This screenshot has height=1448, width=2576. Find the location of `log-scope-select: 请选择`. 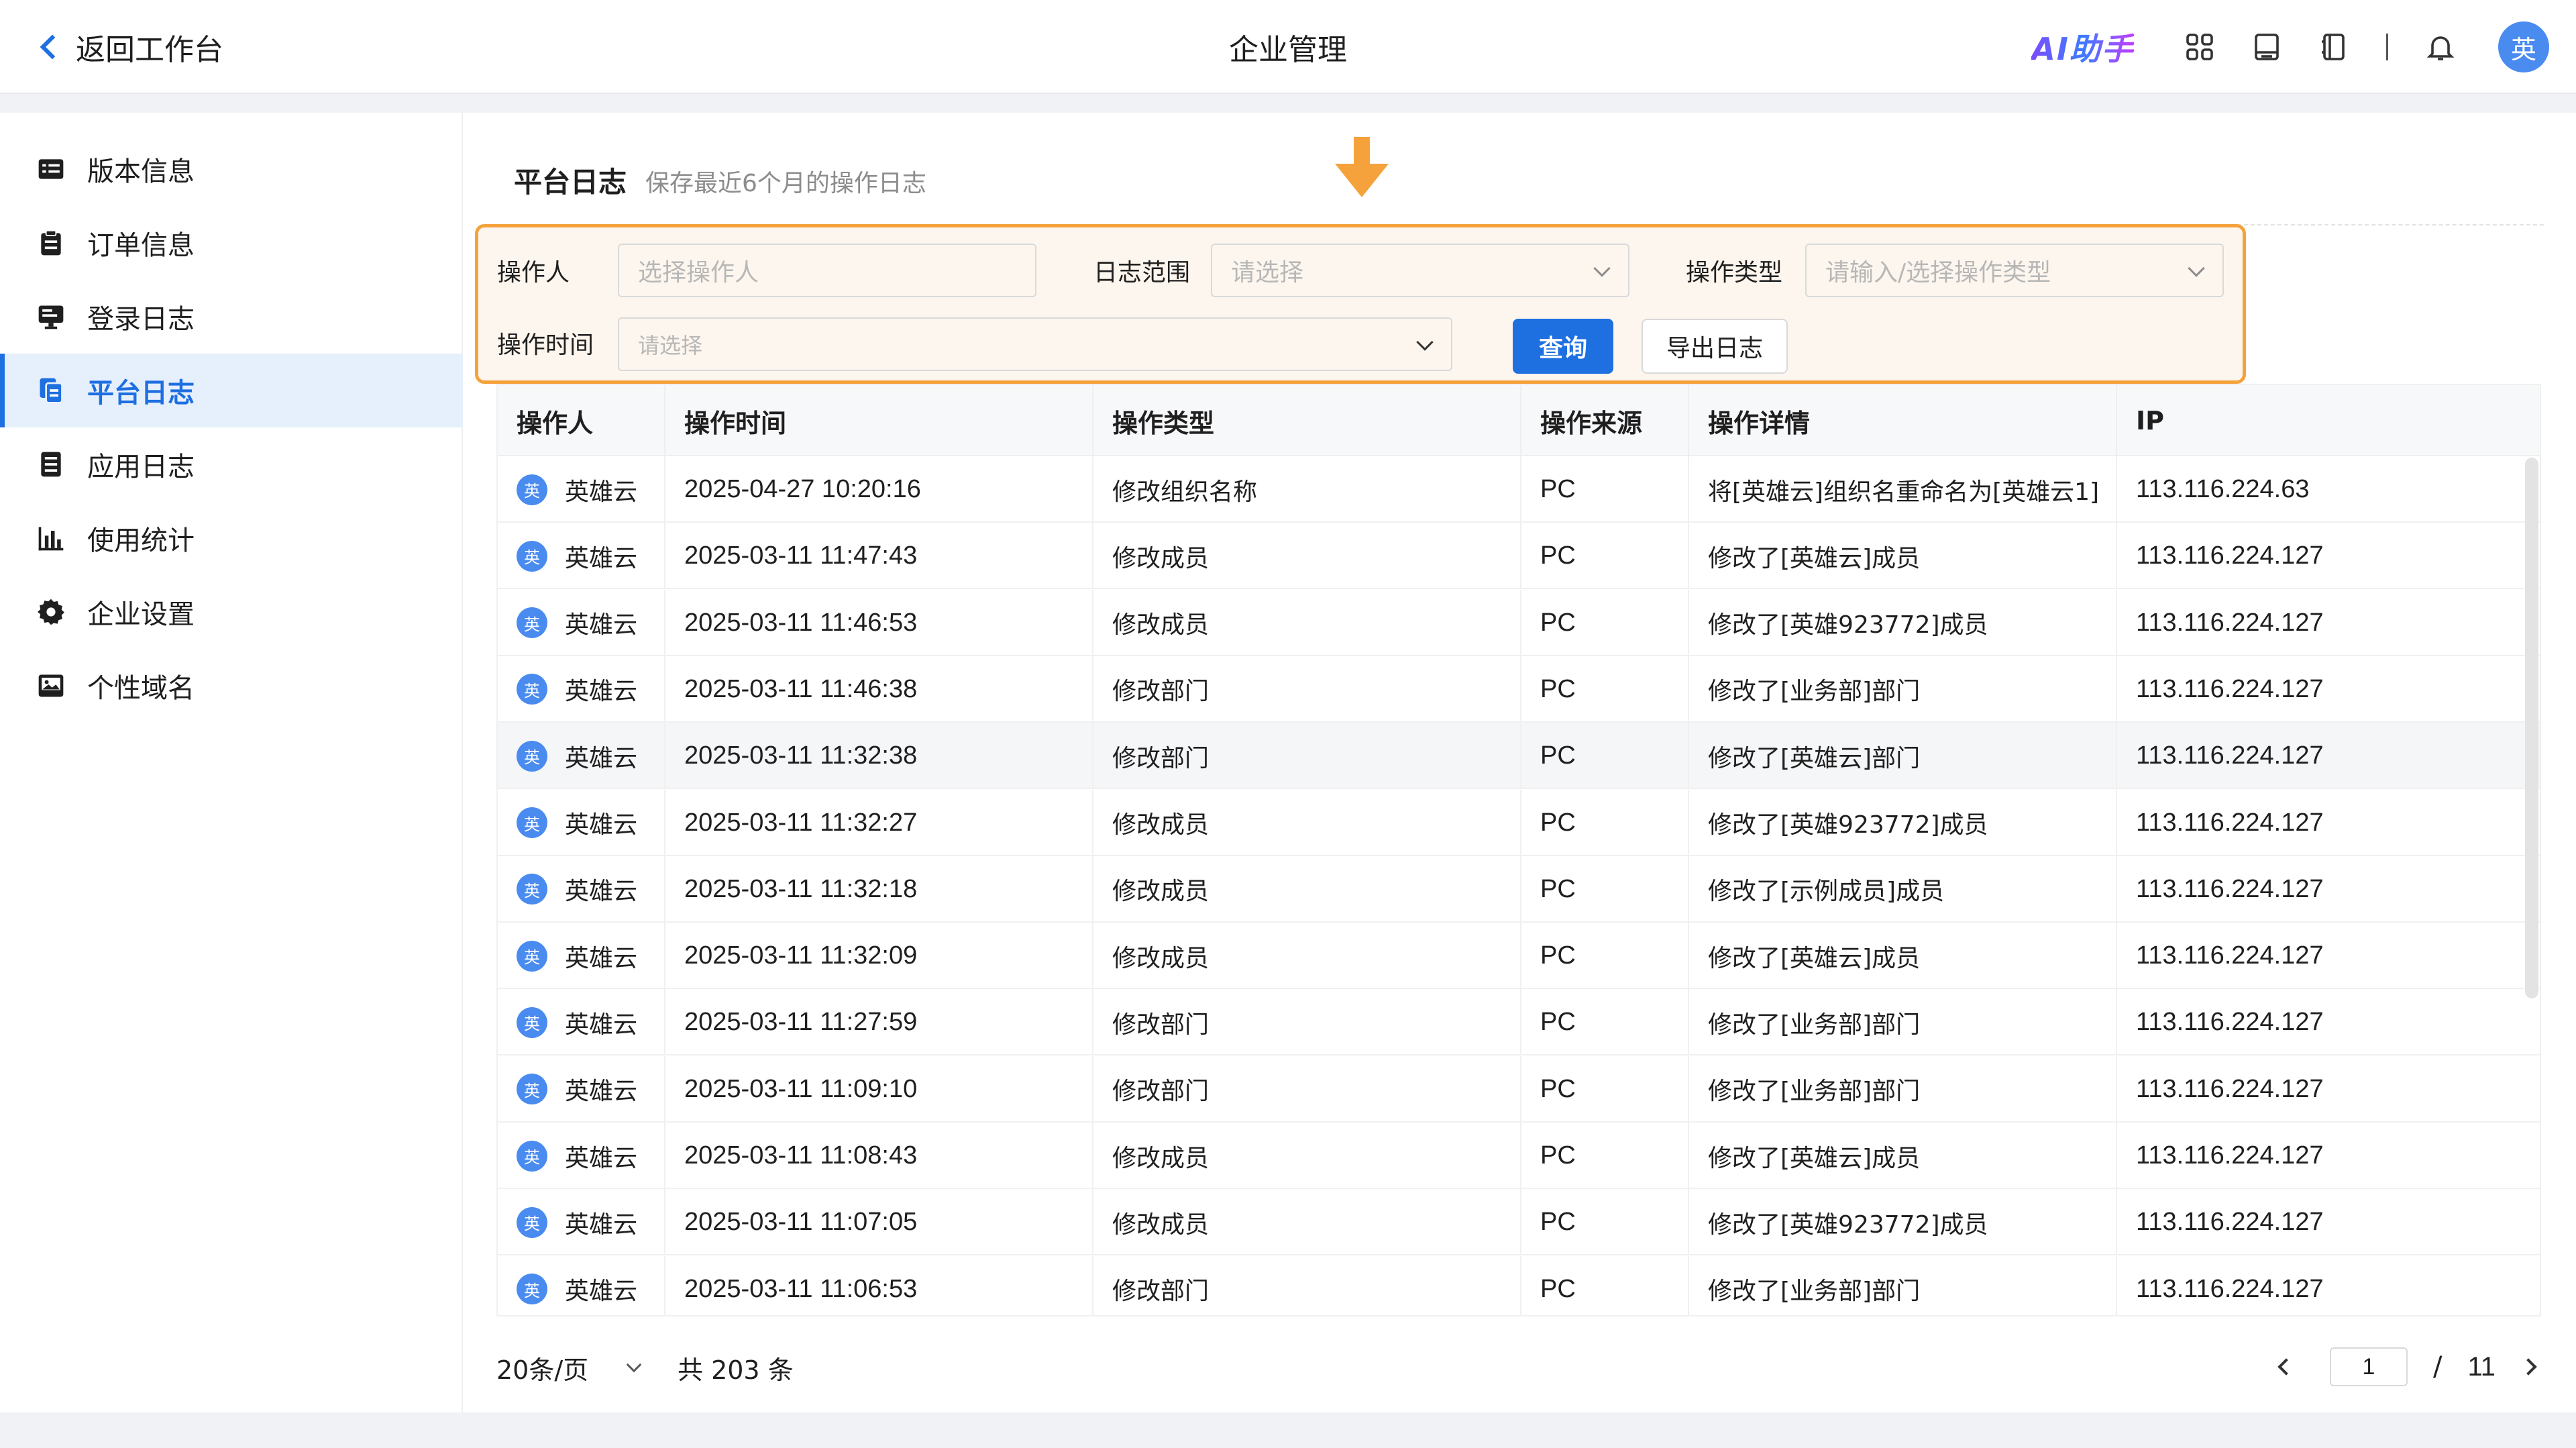

log-scope-select: 请选择 is located at coordinates (1420, 270).